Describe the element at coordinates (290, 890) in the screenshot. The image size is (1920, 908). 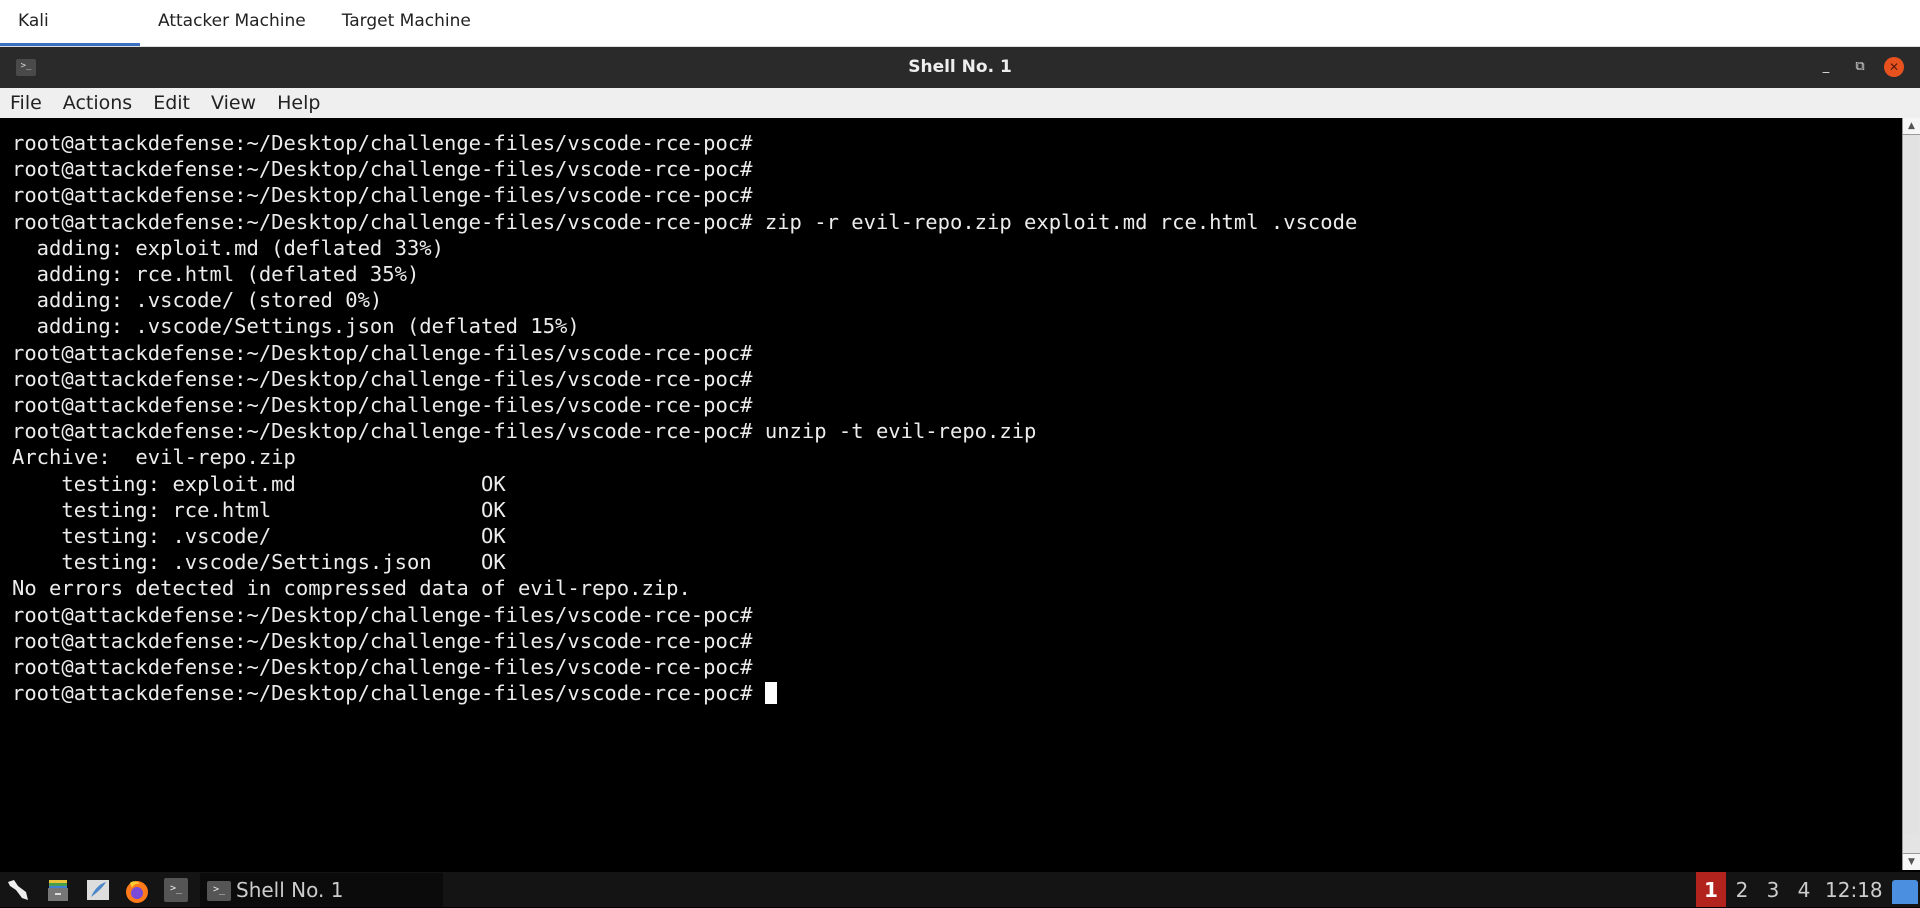
I see `taskbar-app-label: Shell No. 1` at that location.